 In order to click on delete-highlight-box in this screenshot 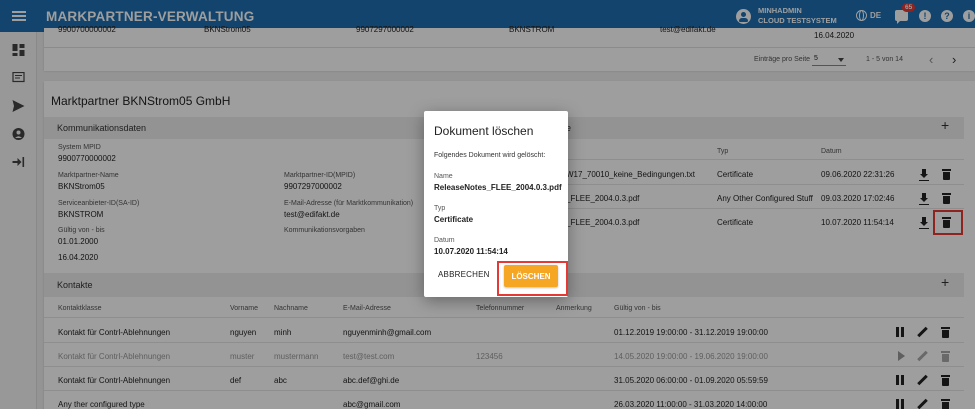, I will do `click(532, 278)`.